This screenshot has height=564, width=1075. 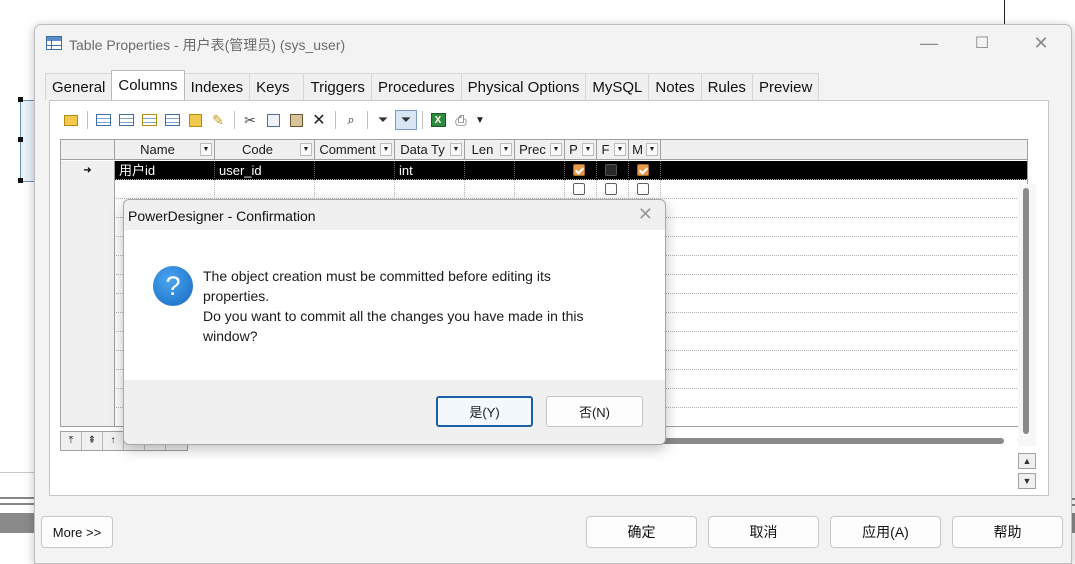 What do you see at coordinates (337, 86) in the screenshot?
I see `tab-triggers: Triggers` at bounding box center [337, 86].